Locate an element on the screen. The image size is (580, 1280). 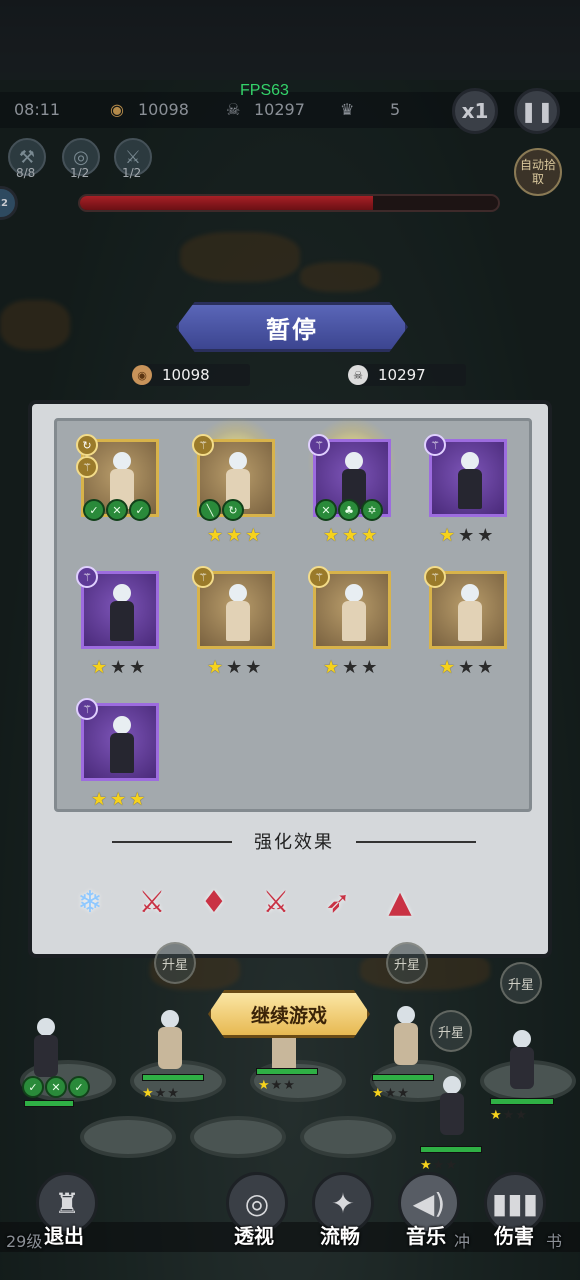
speaker-icon: ◀) is located at coordinates (429, 1203).